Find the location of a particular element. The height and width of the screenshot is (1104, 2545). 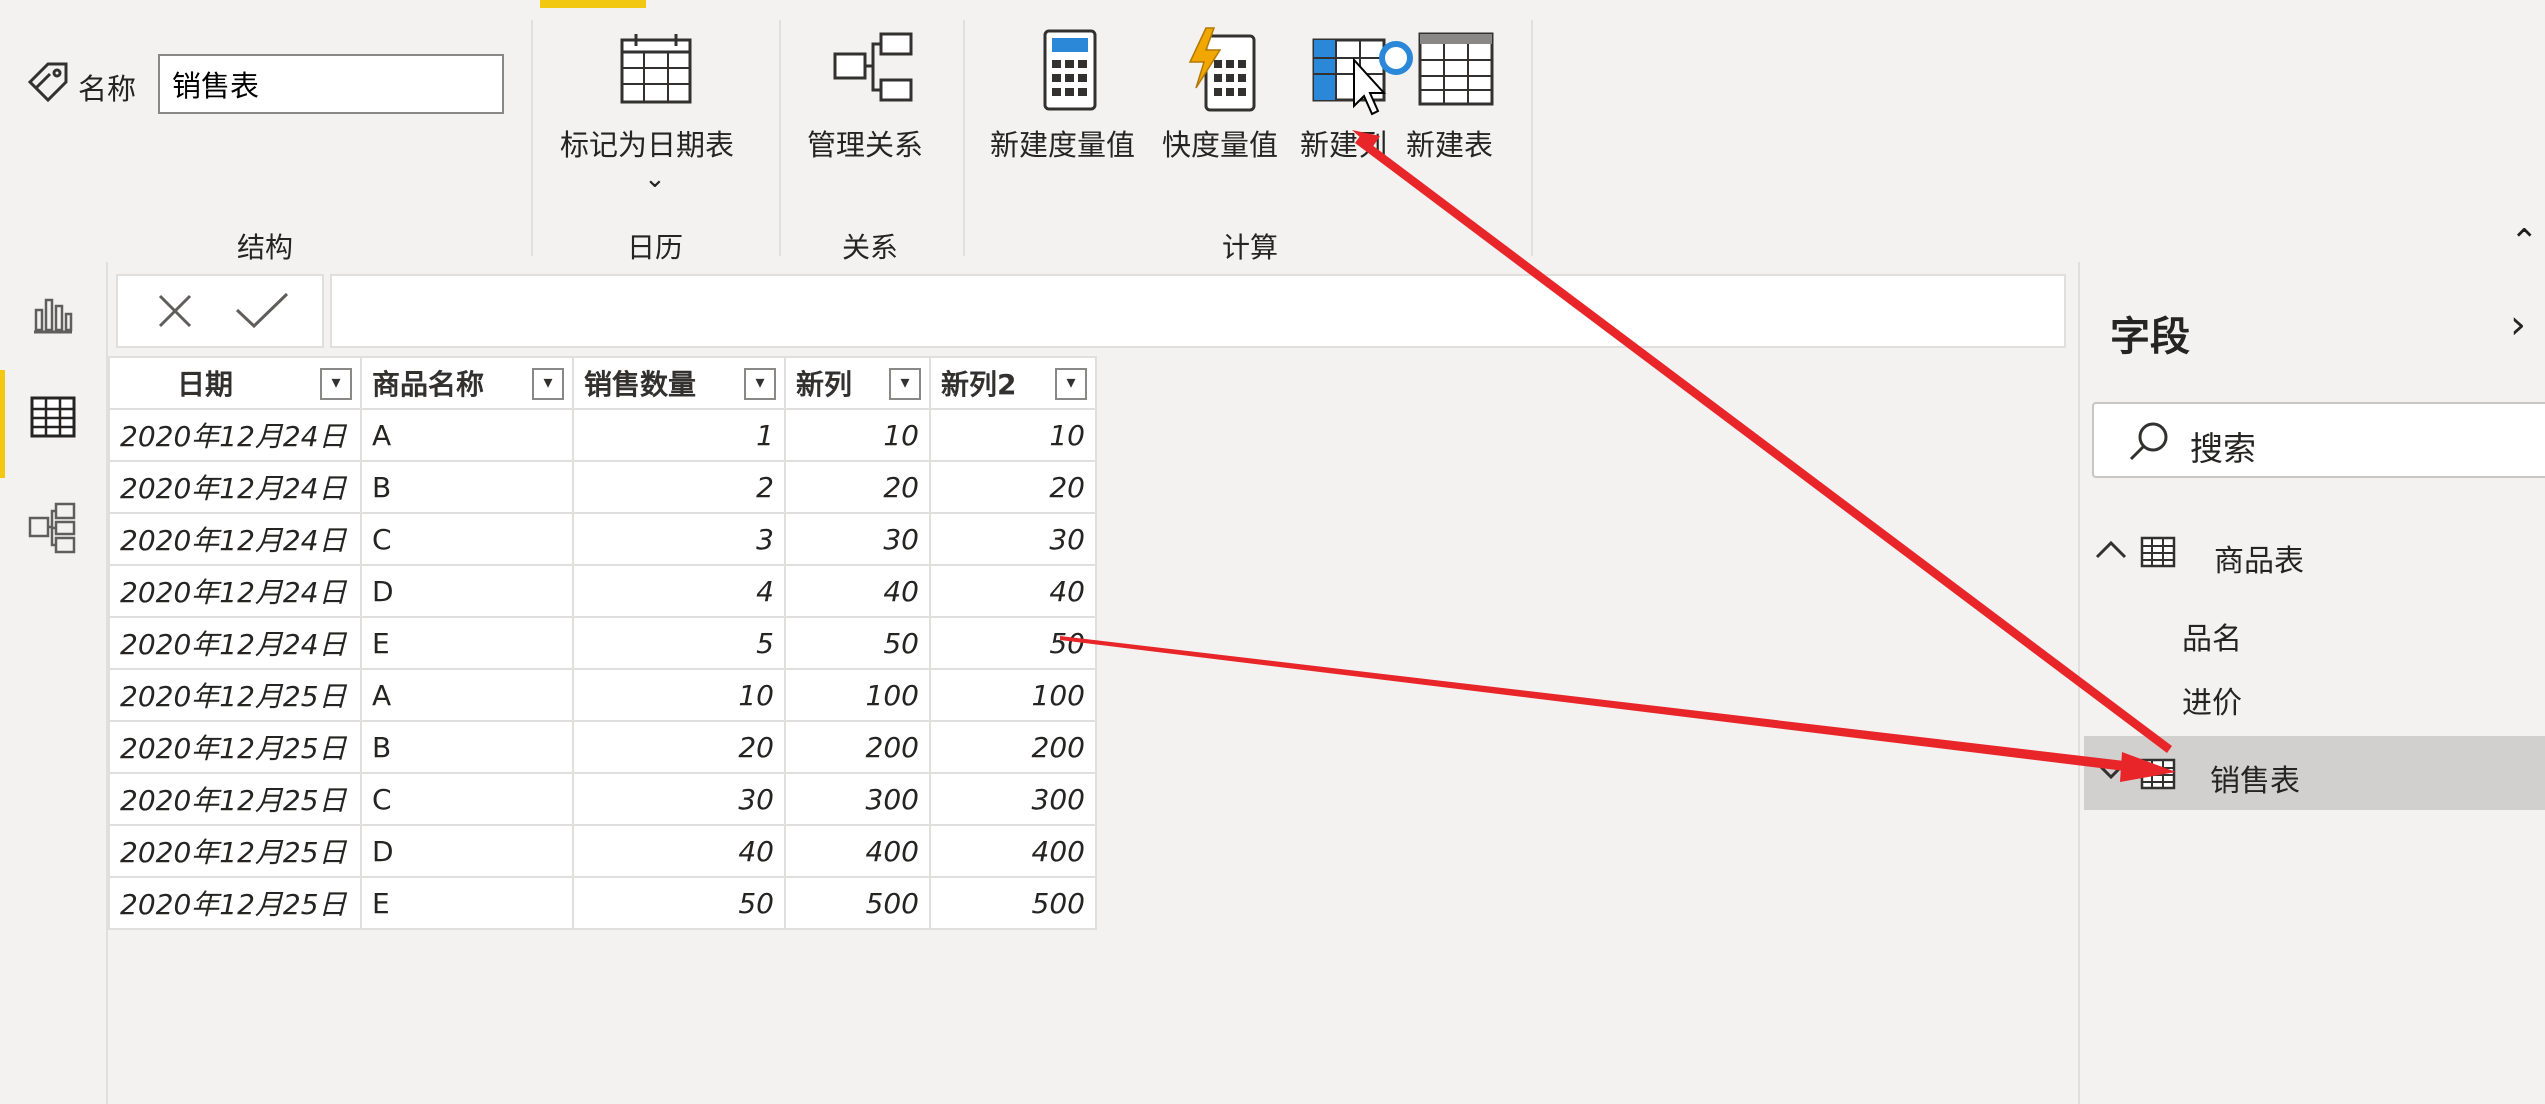

new-table-label: 新建表 is located at coordinates (1450, 145).